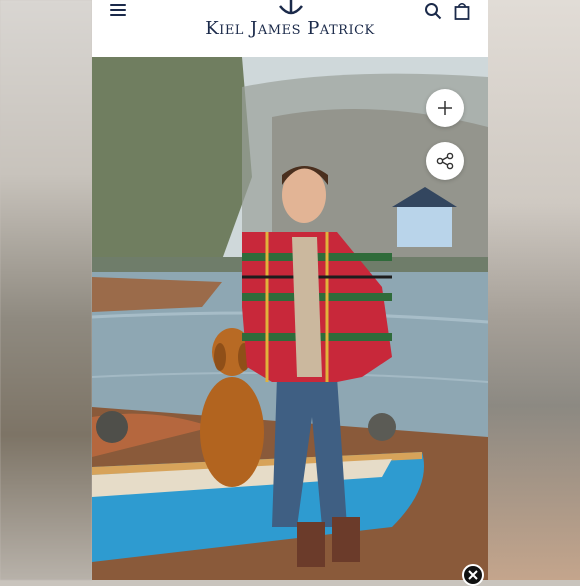  I want to click on share-icon, so click(445, 161).